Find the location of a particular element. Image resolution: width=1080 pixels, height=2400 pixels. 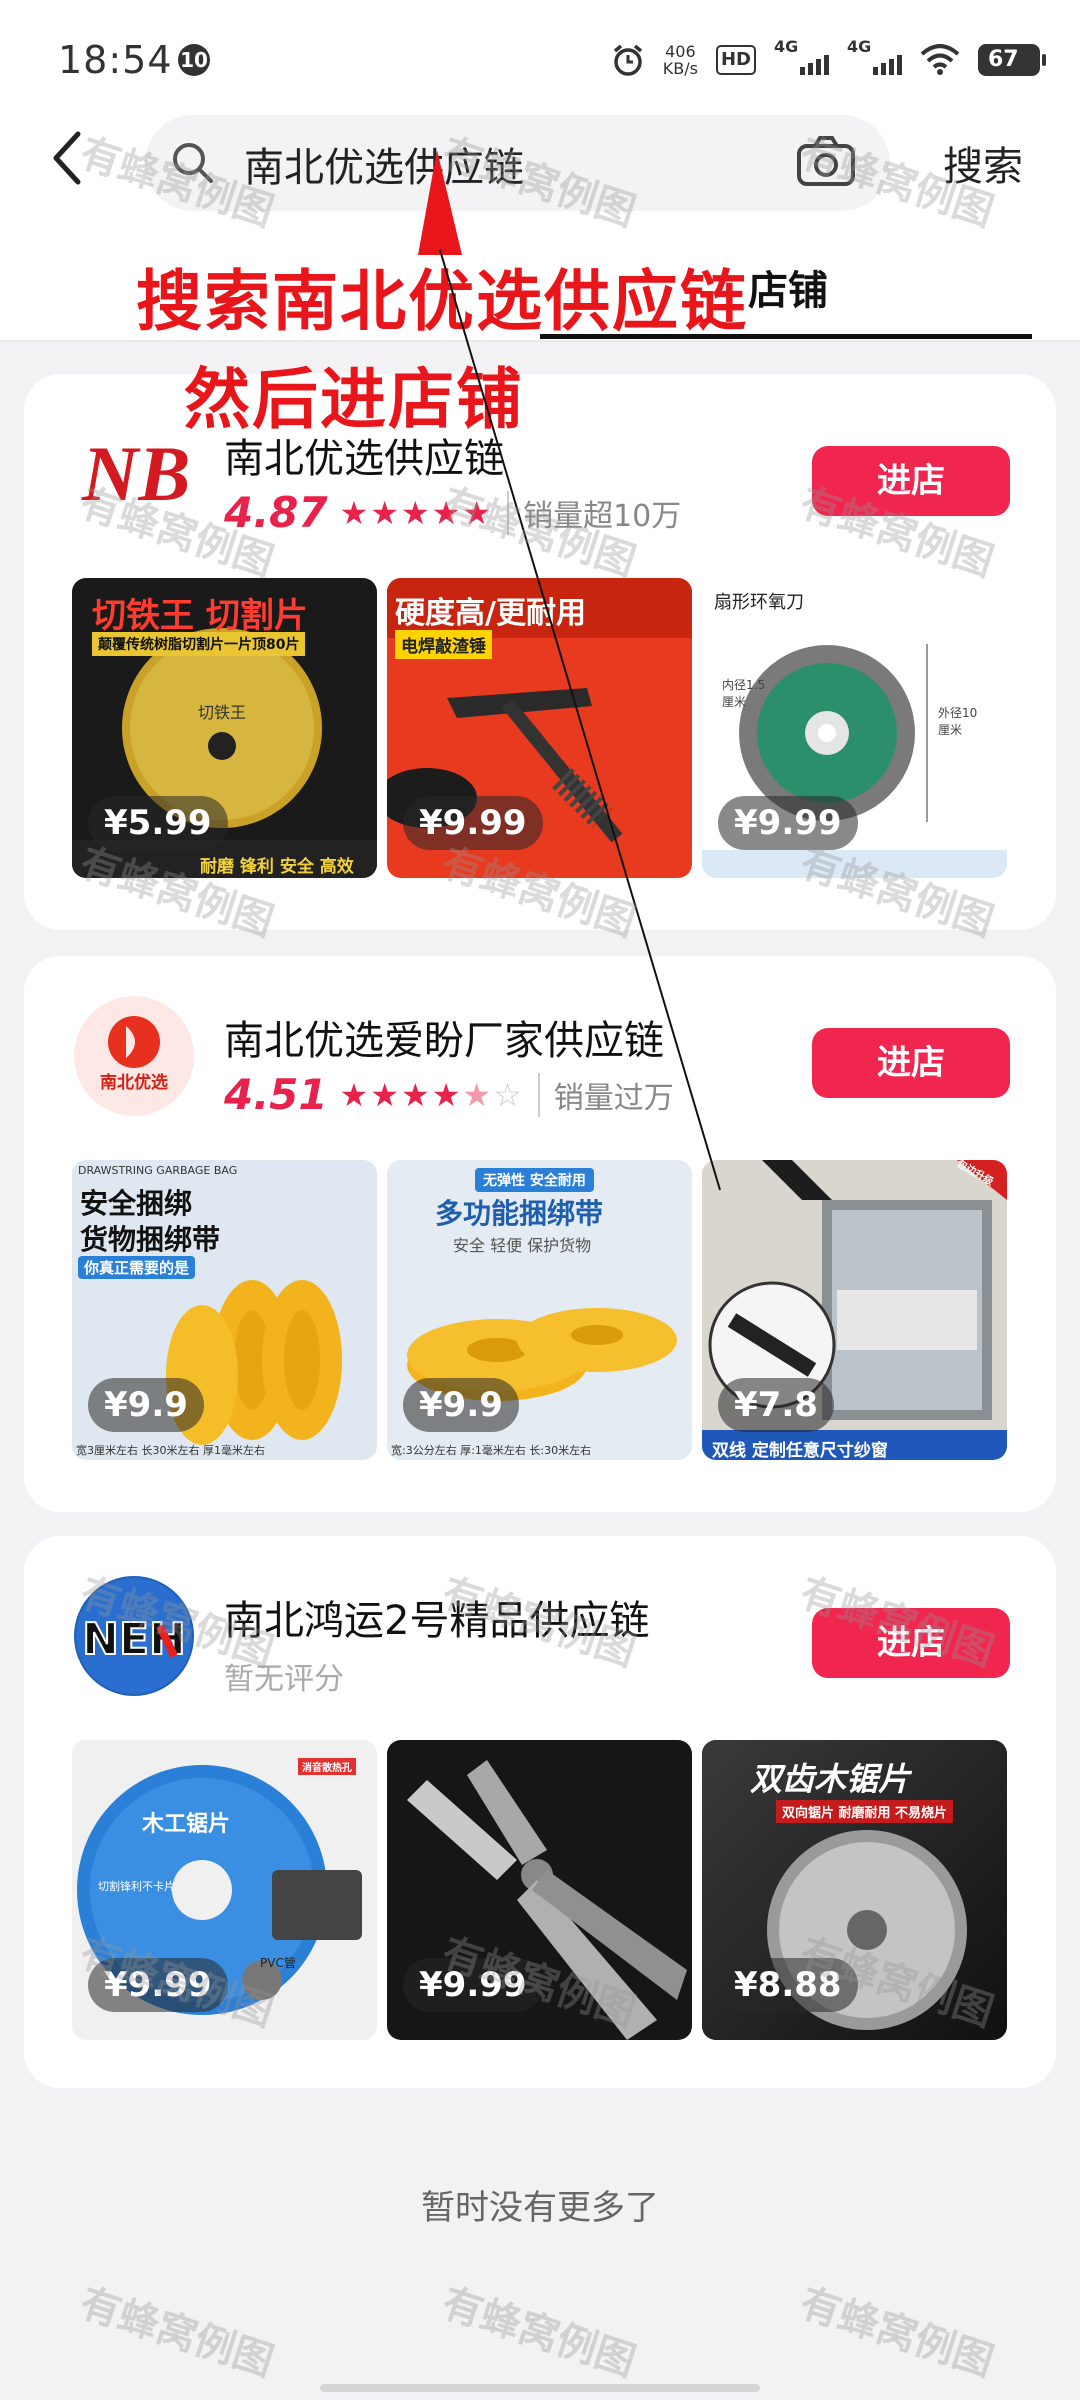

product-subcaption: 你真正需要的是 is located at coordinates (137, 1267).